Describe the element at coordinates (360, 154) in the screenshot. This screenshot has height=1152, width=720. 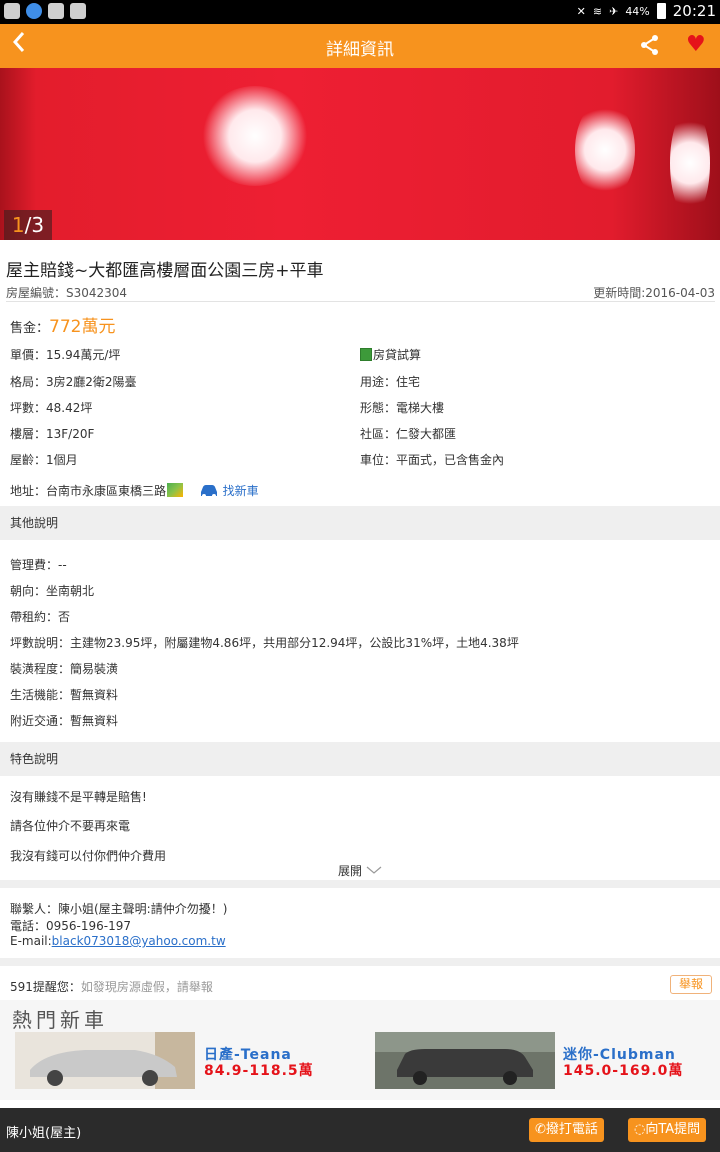
I see `photo-gallery: 1/3` at that location.